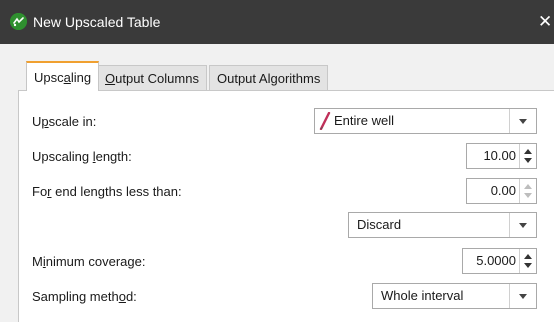 This screenshot has width=554, height=322. What do you see at coordinates (277, 22) in the screenshot?
I see `title-bar: New Upscaled Table ✕` at bounding box center [277, 22].